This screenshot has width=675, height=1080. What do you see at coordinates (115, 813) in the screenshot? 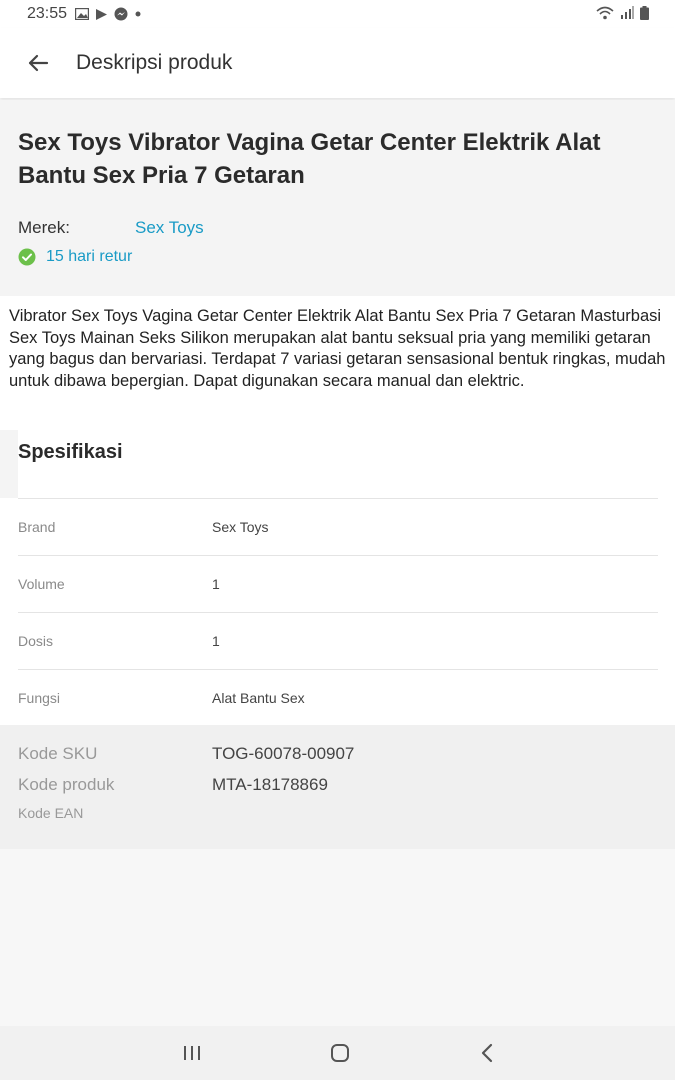
I see `ean-row: Kode EAN` at bounding box center [115, 813].